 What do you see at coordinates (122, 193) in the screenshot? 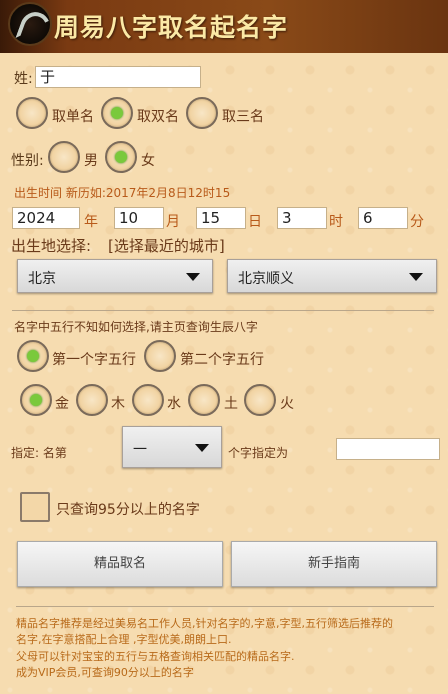
I see `birth-time-hint: 出生时间 新历如:2017年2月8日12时15` at bounding box center [122, 193].